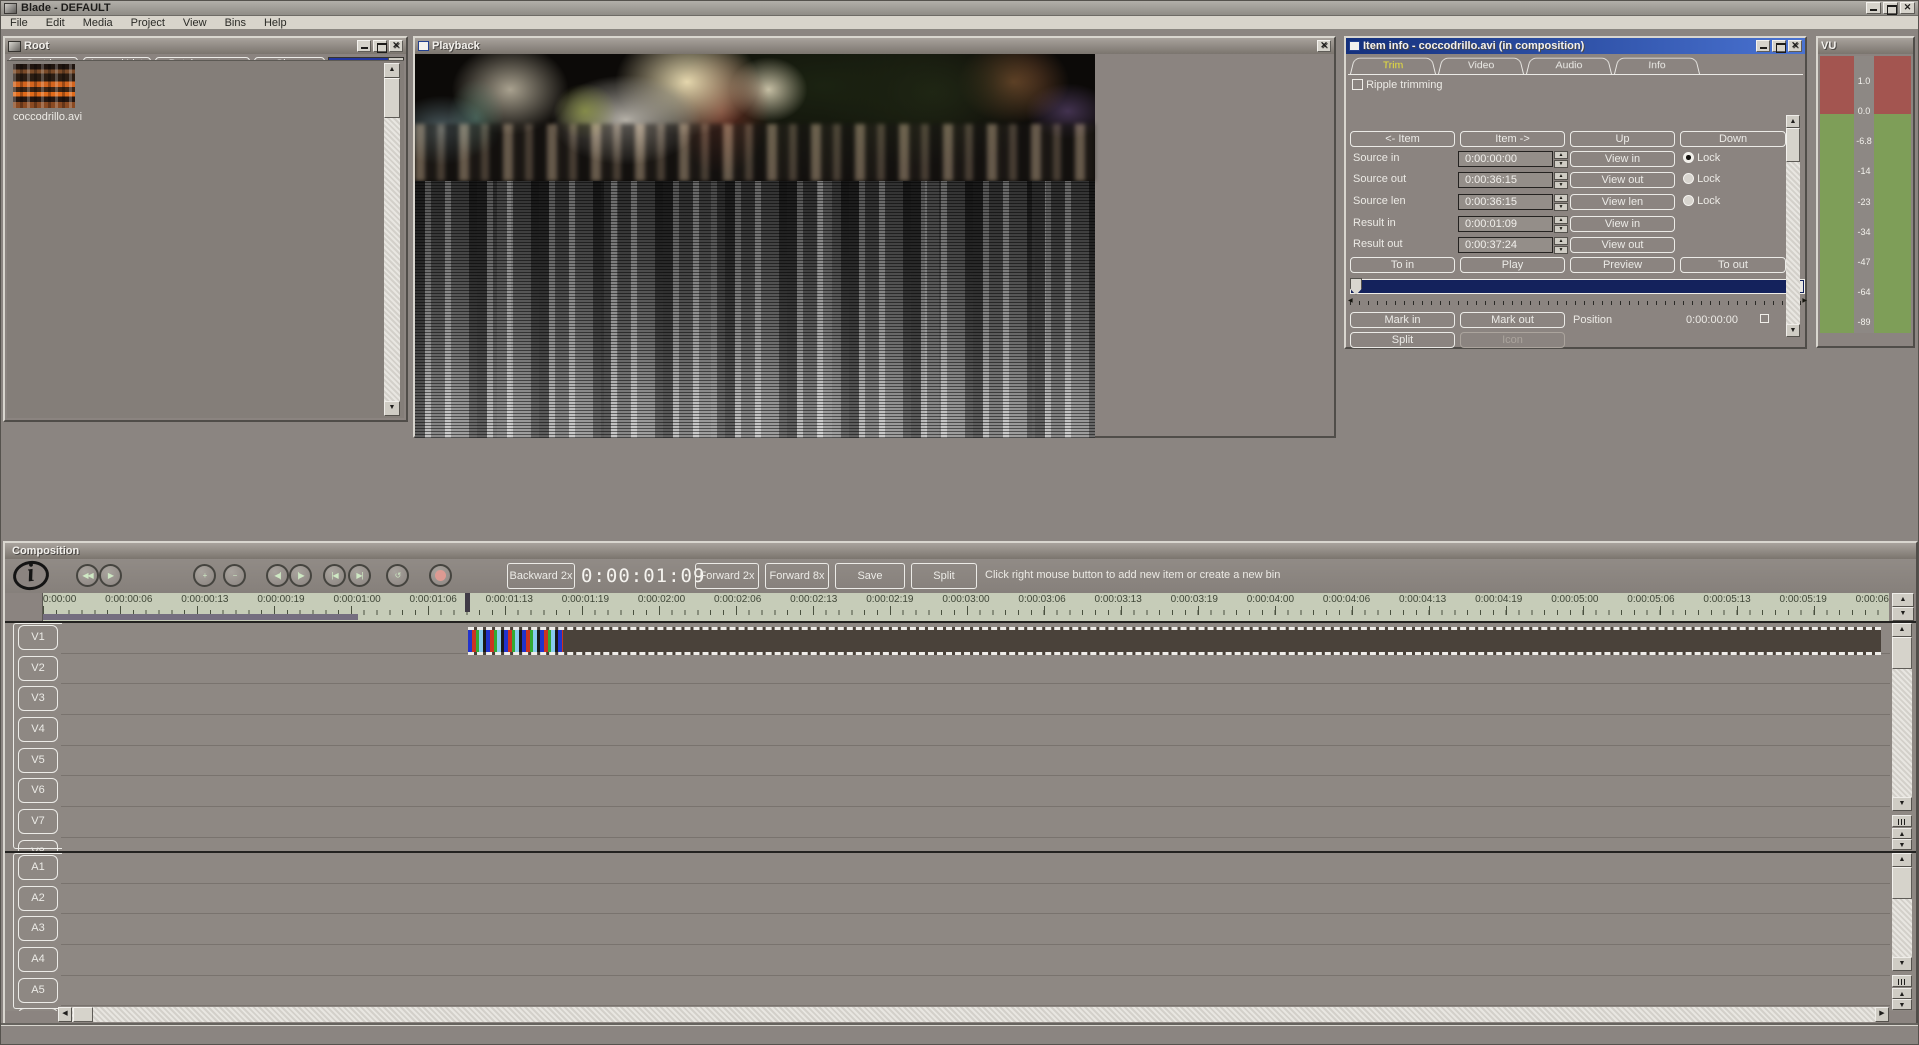 The height and width of the screenshot is (1045, 1919). Describe the element at coordinates (300, 575) in the screenshot. I see `next-frame-button: |▶` at that location.